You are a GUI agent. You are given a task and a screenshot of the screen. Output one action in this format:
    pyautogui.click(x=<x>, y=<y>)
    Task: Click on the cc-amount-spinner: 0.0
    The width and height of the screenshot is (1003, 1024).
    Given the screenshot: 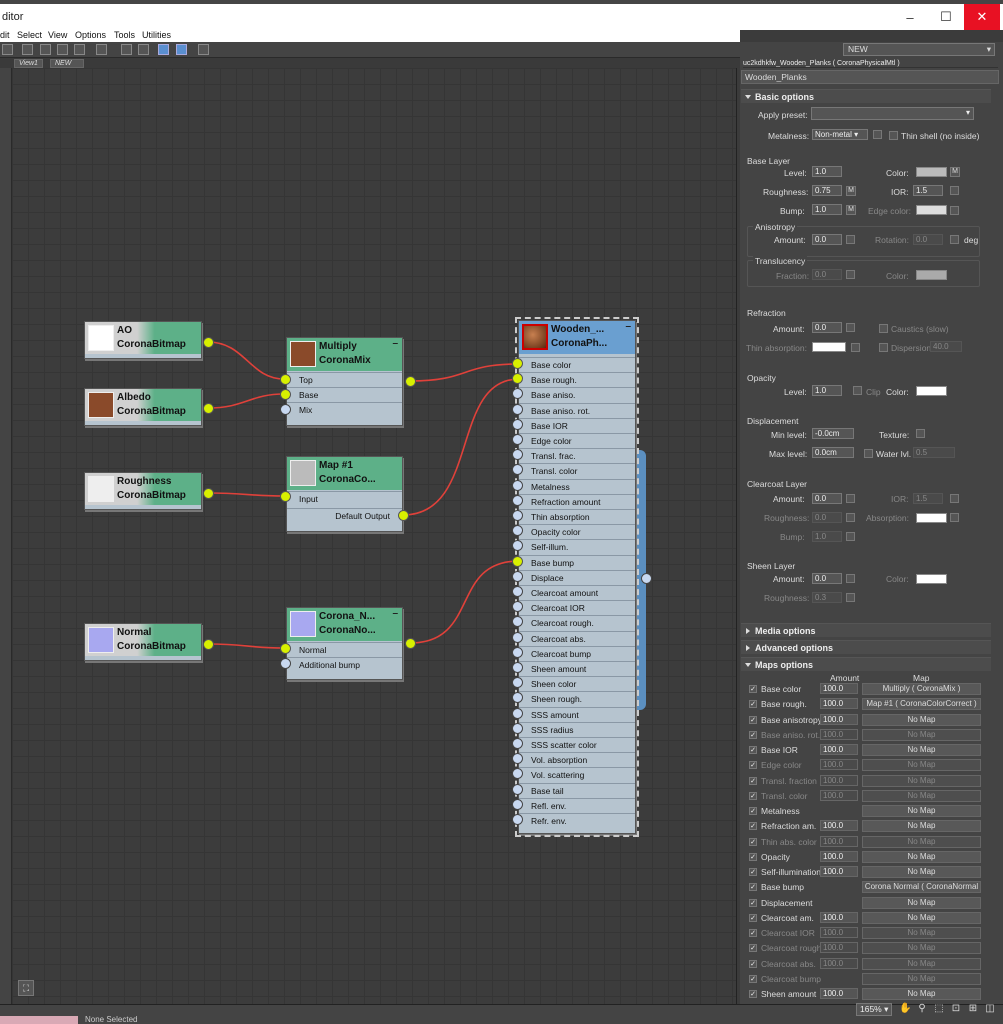 What is the action you would take?
    pyautogui.click(x=827, y=498)
    